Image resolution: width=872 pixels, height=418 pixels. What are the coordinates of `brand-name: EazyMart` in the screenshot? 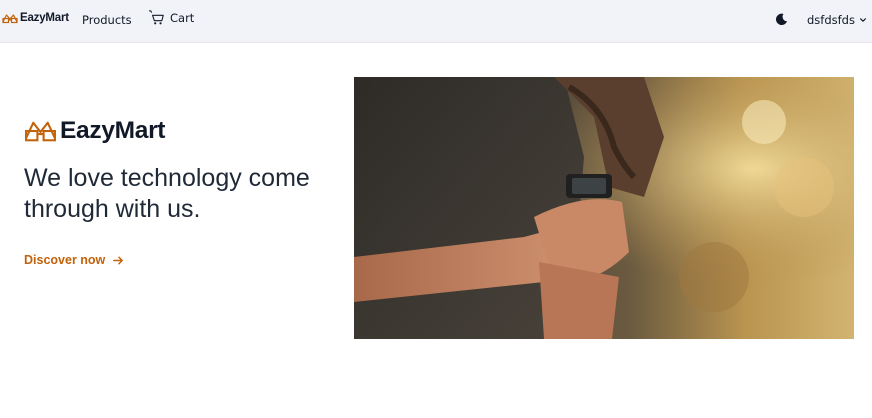 It's located at (44, 18).